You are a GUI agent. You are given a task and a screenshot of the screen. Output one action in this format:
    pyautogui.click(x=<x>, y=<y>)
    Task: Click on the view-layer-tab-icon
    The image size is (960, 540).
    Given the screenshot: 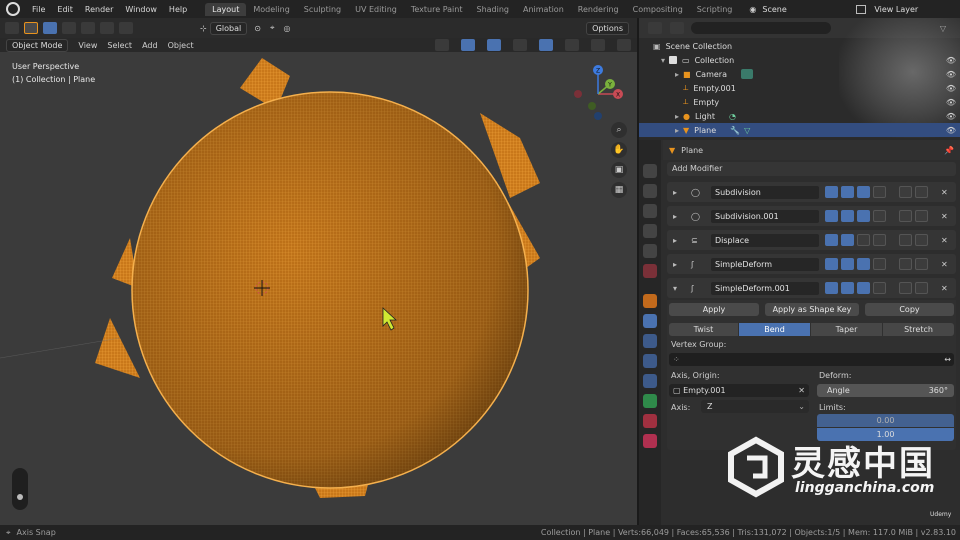 What is the action you would take?
    pyautogui.click(x=650, y=231)
    